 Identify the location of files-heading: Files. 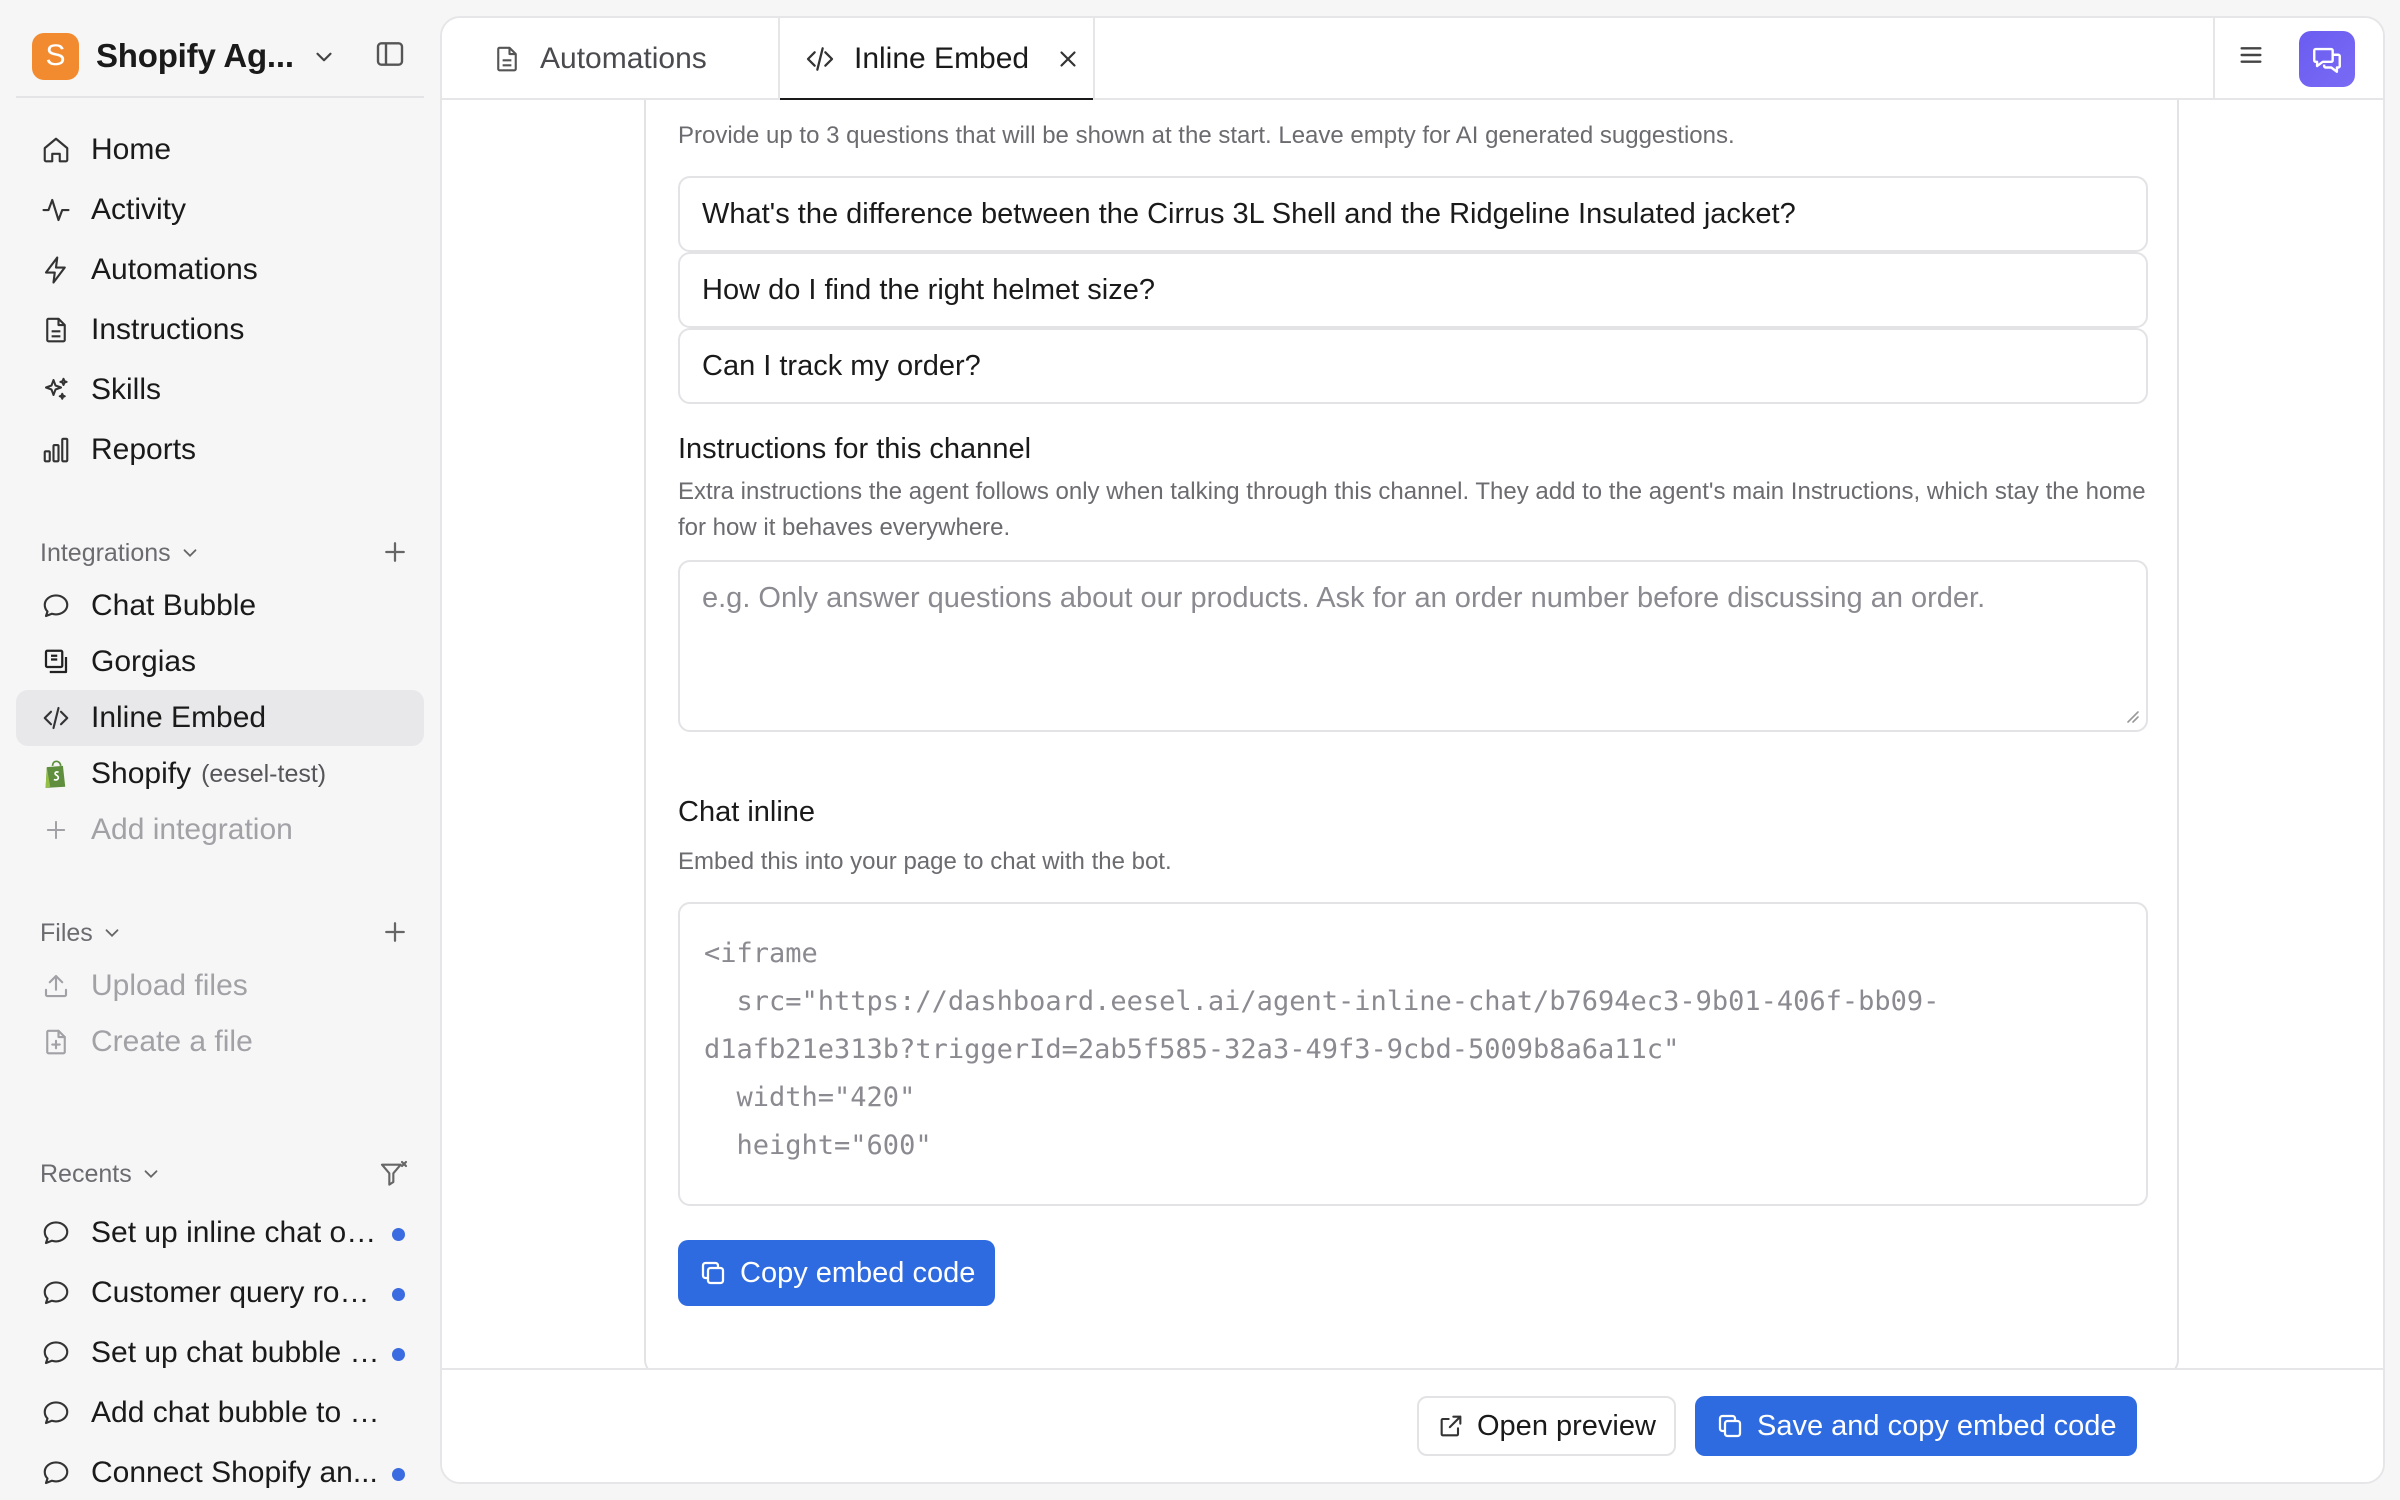
(66, 932).